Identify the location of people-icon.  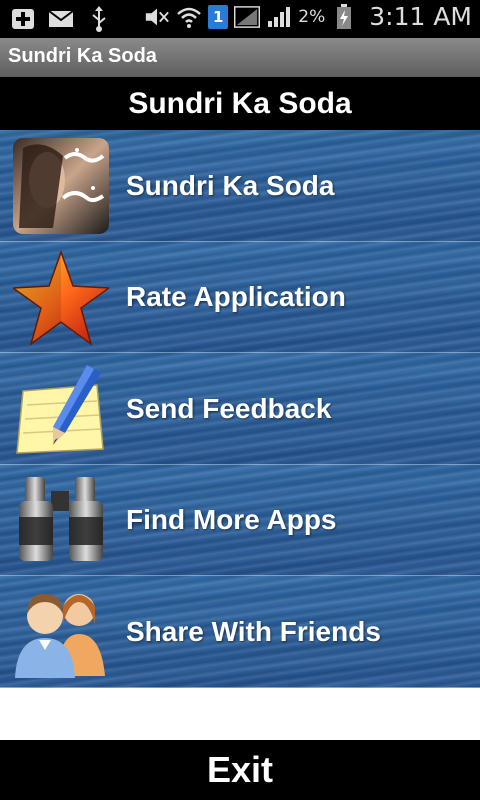
(61, 632).